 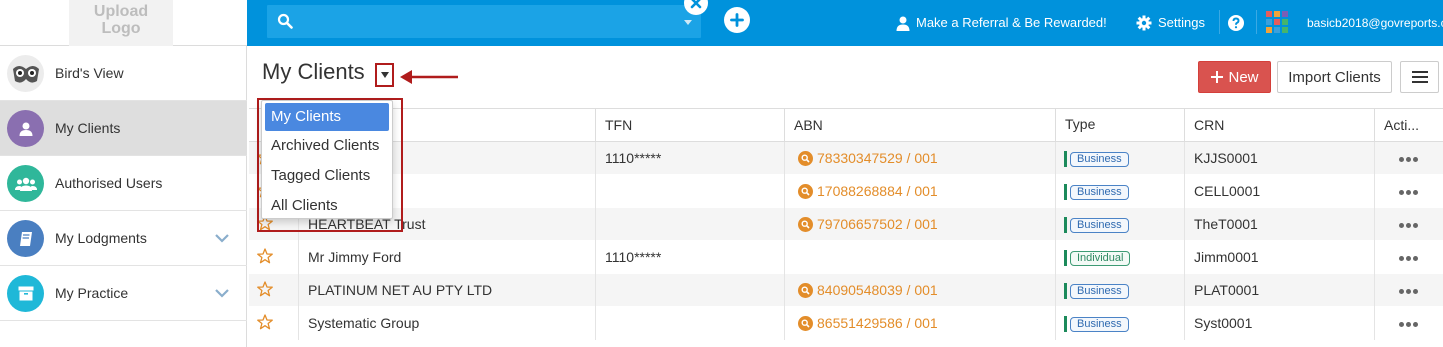 What do you see at coordinates (689, 125) in the screenshot?
I see `column-header-tfn: TFN` at bounding box center [689, 125].